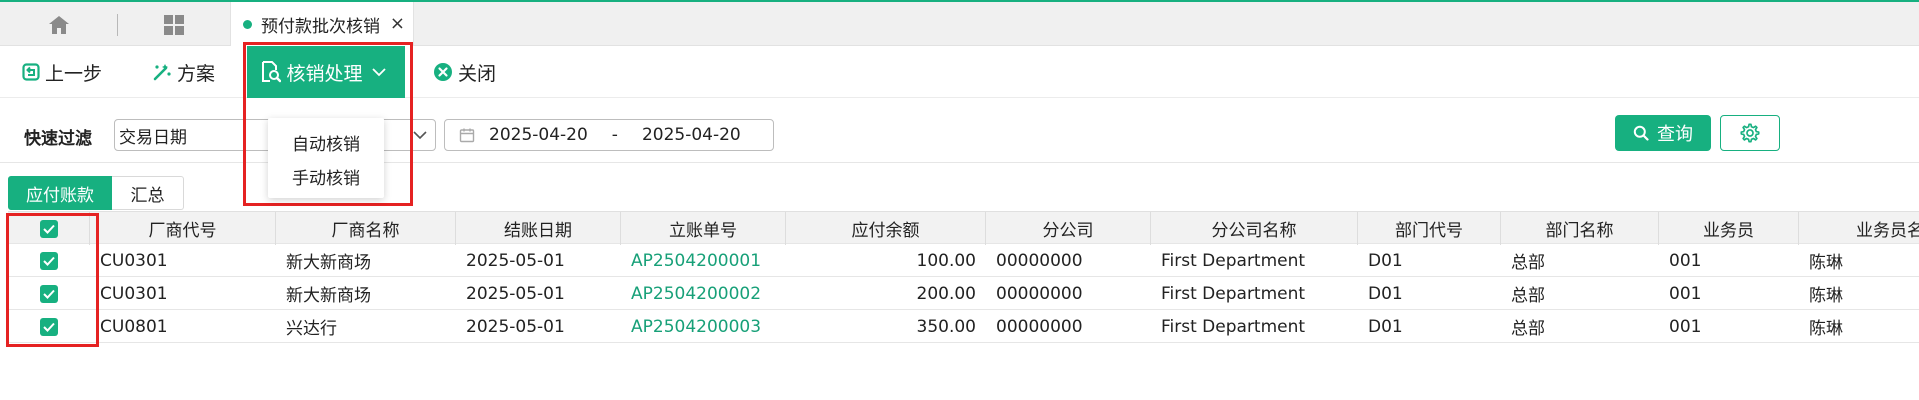 This screenshot has width=1919, height=400. Describe the element at coordinates (443, 72) in the screenshot. I see `close-circle-icon` at that location.